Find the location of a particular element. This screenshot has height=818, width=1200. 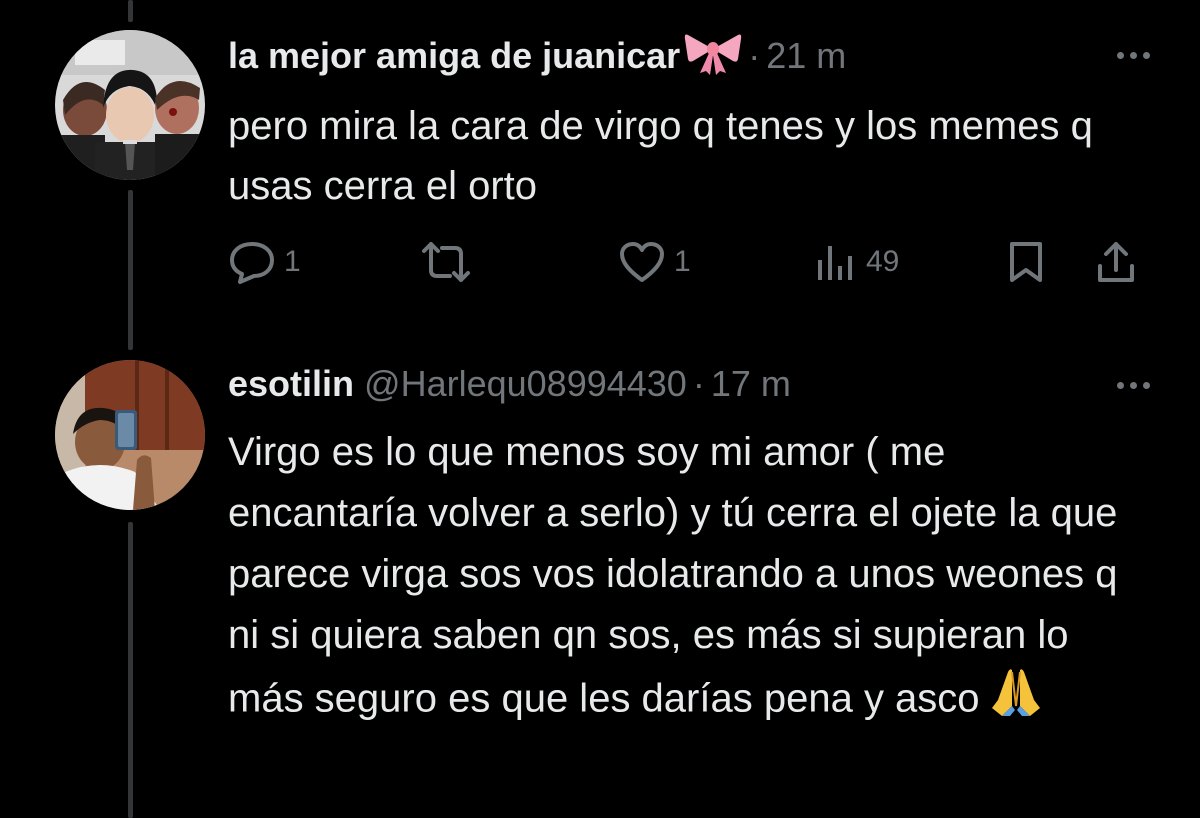

tweet-header: la mejor amiga de juanicar · 21 m is located at coordinates (537, 56).